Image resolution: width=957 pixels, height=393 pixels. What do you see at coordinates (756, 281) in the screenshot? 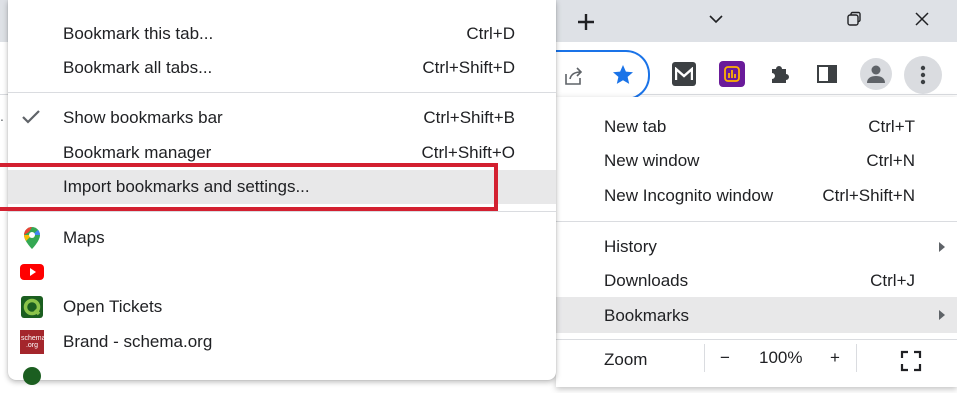
I see `menu-item-downloads: Downloads Ctrl+J` at bounding box center [756, 281].